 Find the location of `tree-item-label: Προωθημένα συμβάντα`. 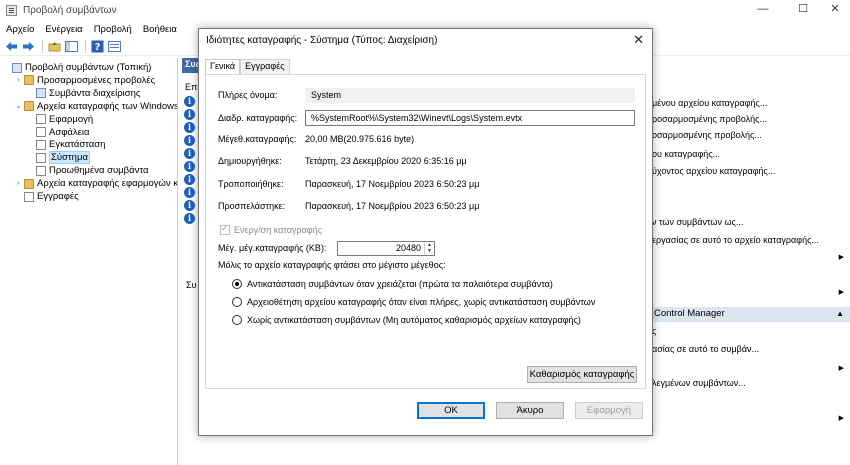

tree-item-label: Προωθημένα συμβάντα is located at coordinates (99, 171).